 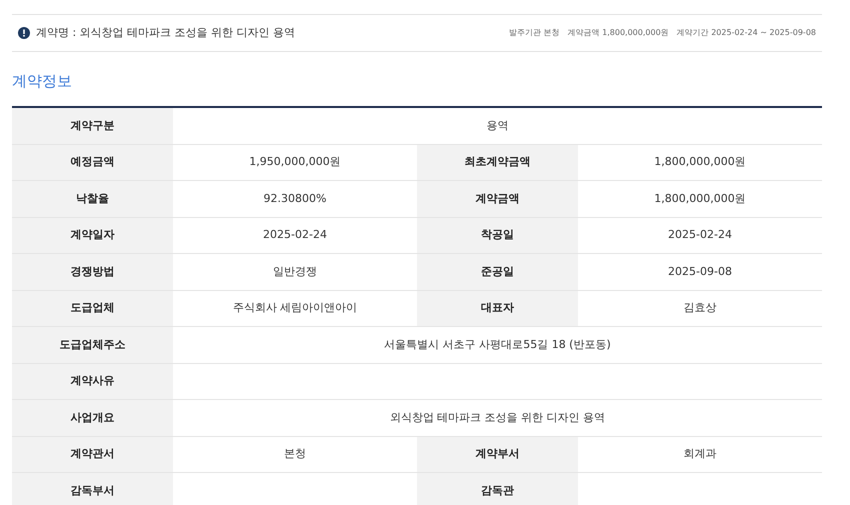 I want to click on contract-meta: 계약기간 2025-02-24 ~ 2025-09-08, so click(x=746, y=33).